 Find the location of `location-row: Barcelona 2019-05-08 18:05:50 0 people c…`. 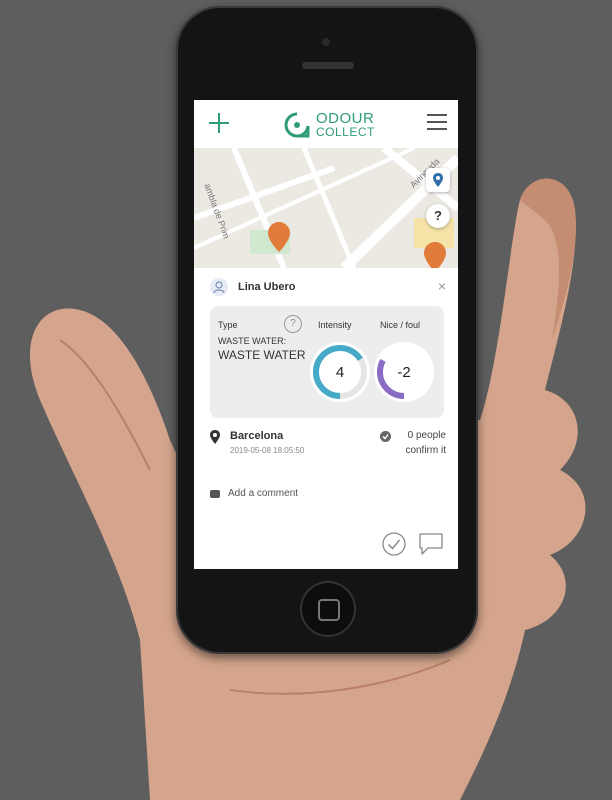

location-row: Barcelona 2019-05-08 18:05:50 0 people c… is located at coordinates (328, 448).